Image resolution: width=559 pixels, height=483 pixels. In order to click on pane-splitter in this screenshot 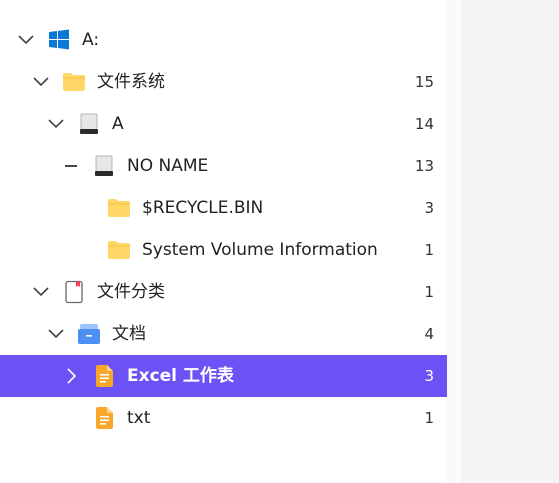, I will do `click(454, 241)`.